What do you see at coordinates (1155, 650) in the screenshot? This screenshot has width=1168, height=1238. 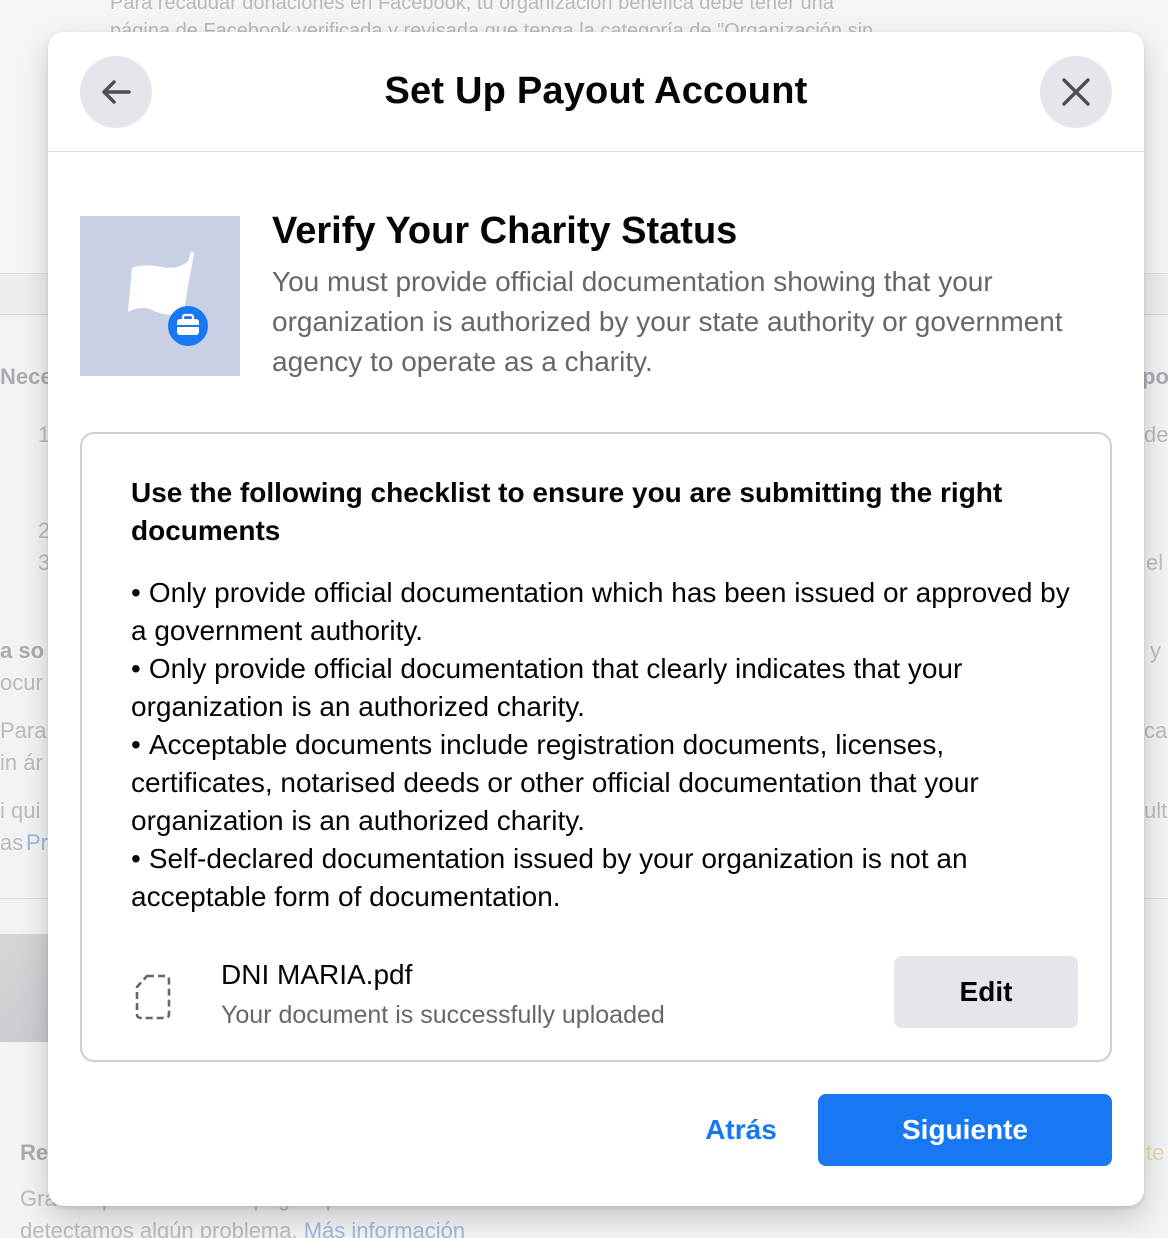 I see `background-fragment: y` at bounding box center [1155, 650].